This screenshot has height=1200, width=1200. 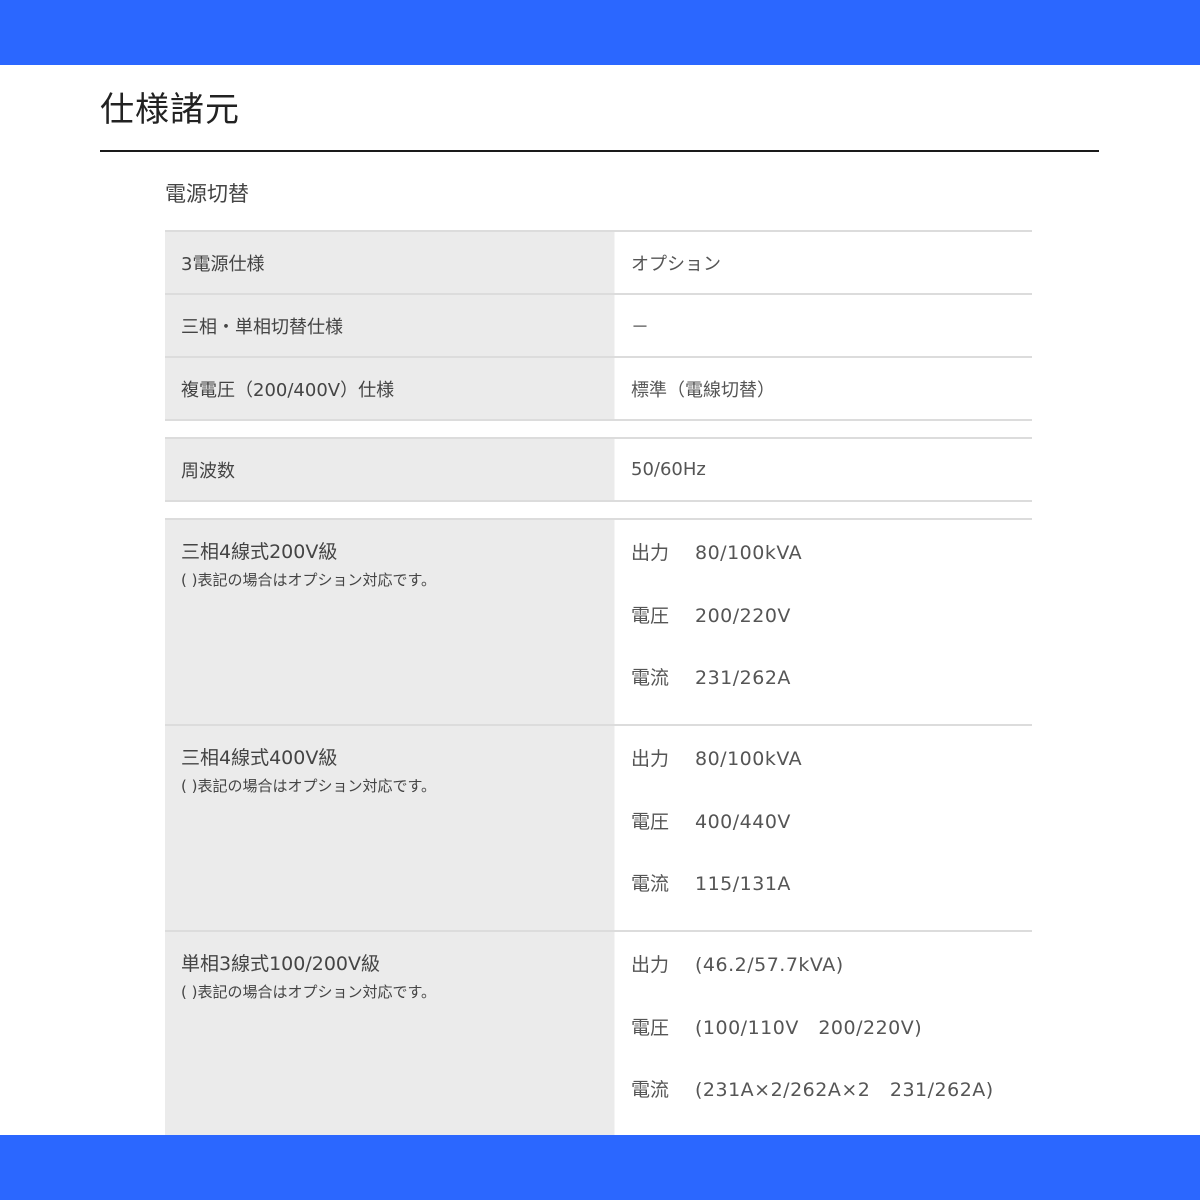 I want to click on spec-label-cell: 三相4線式200V級 ( )表記の場合はオプション対応です。, so click(x=390, y=627).